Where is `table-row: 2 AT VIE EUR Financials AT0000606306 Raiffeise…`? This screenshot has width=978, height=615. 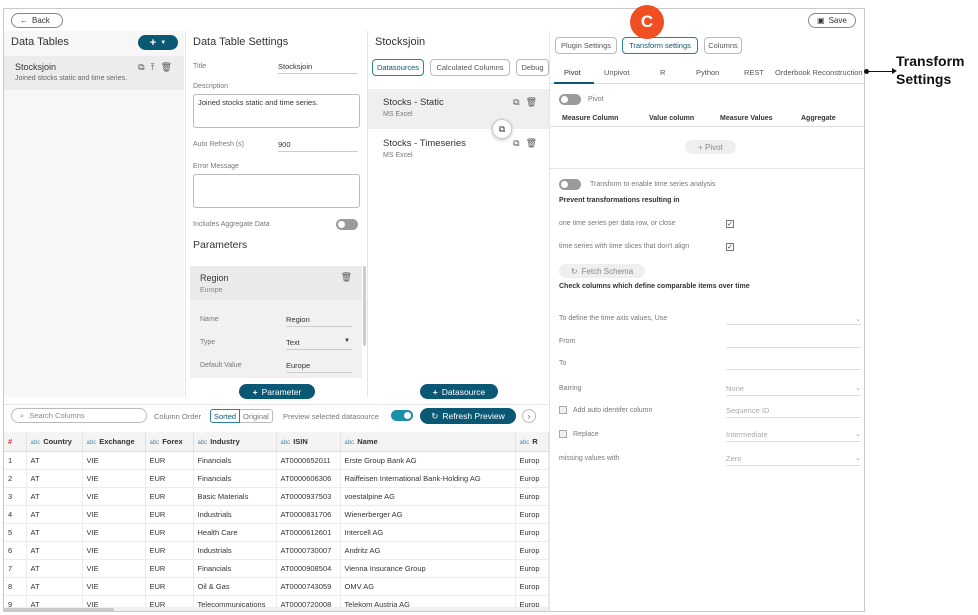
table-row: 2 AT VIE EUR Financials AT0000606306 Raiffeise… is located at coordinates (276, 478).